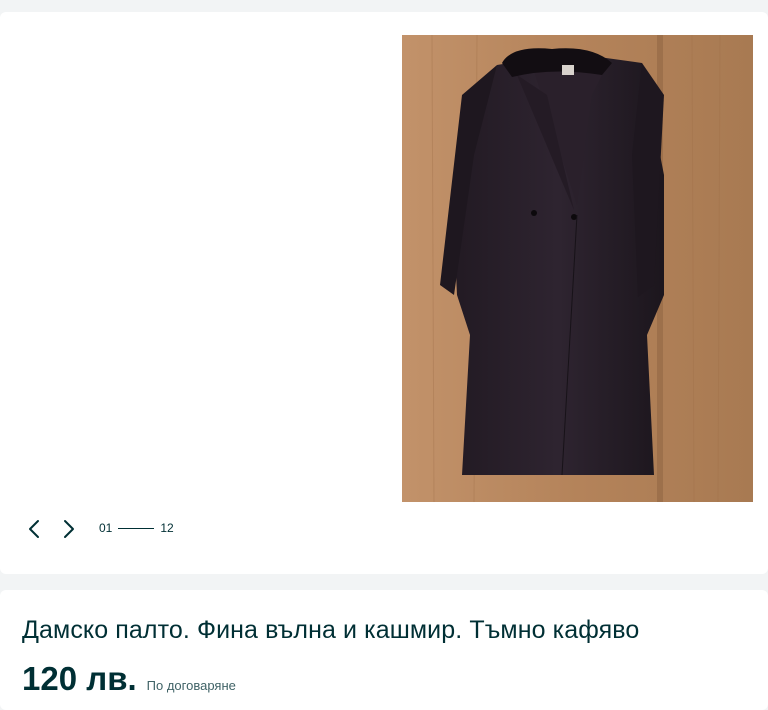  Describe the element at coordinates (79, 678) in the screenshot. I see `listing-price: 120 лв.` at that location.